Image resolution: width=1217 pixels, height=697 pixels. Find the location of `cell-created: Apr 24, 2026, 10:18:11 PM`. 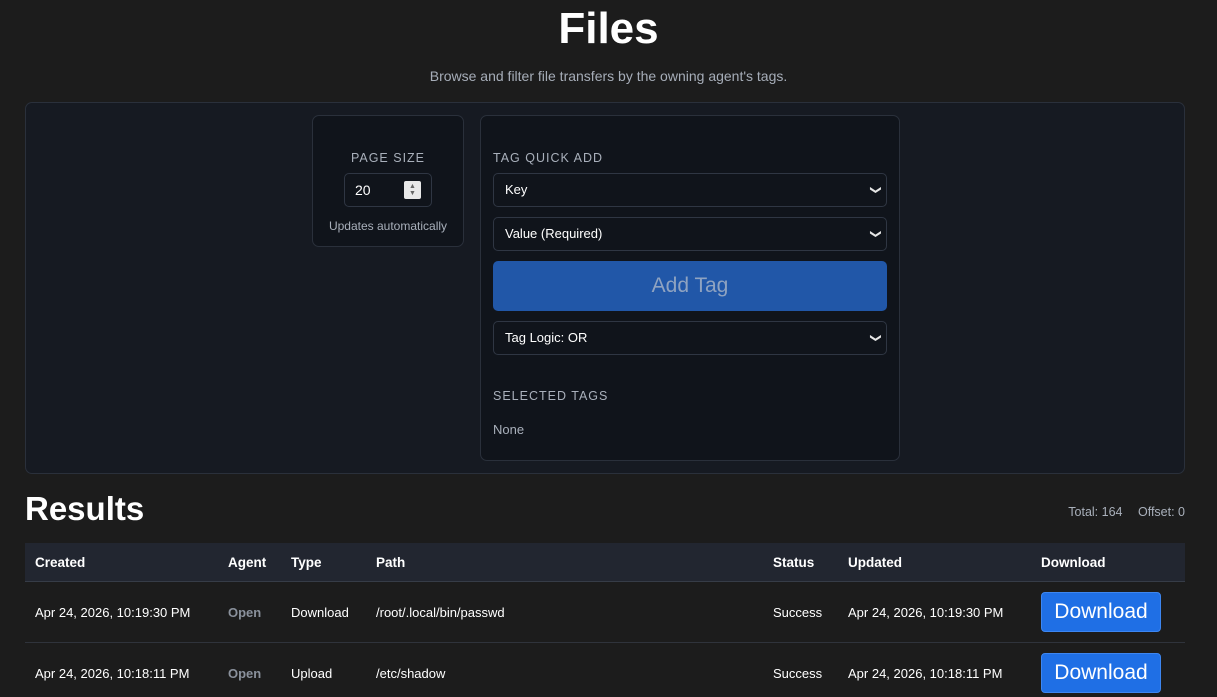

cell-created: Apr 24, 2026, 10:18:11 PM is located at coordinates (112, 673).